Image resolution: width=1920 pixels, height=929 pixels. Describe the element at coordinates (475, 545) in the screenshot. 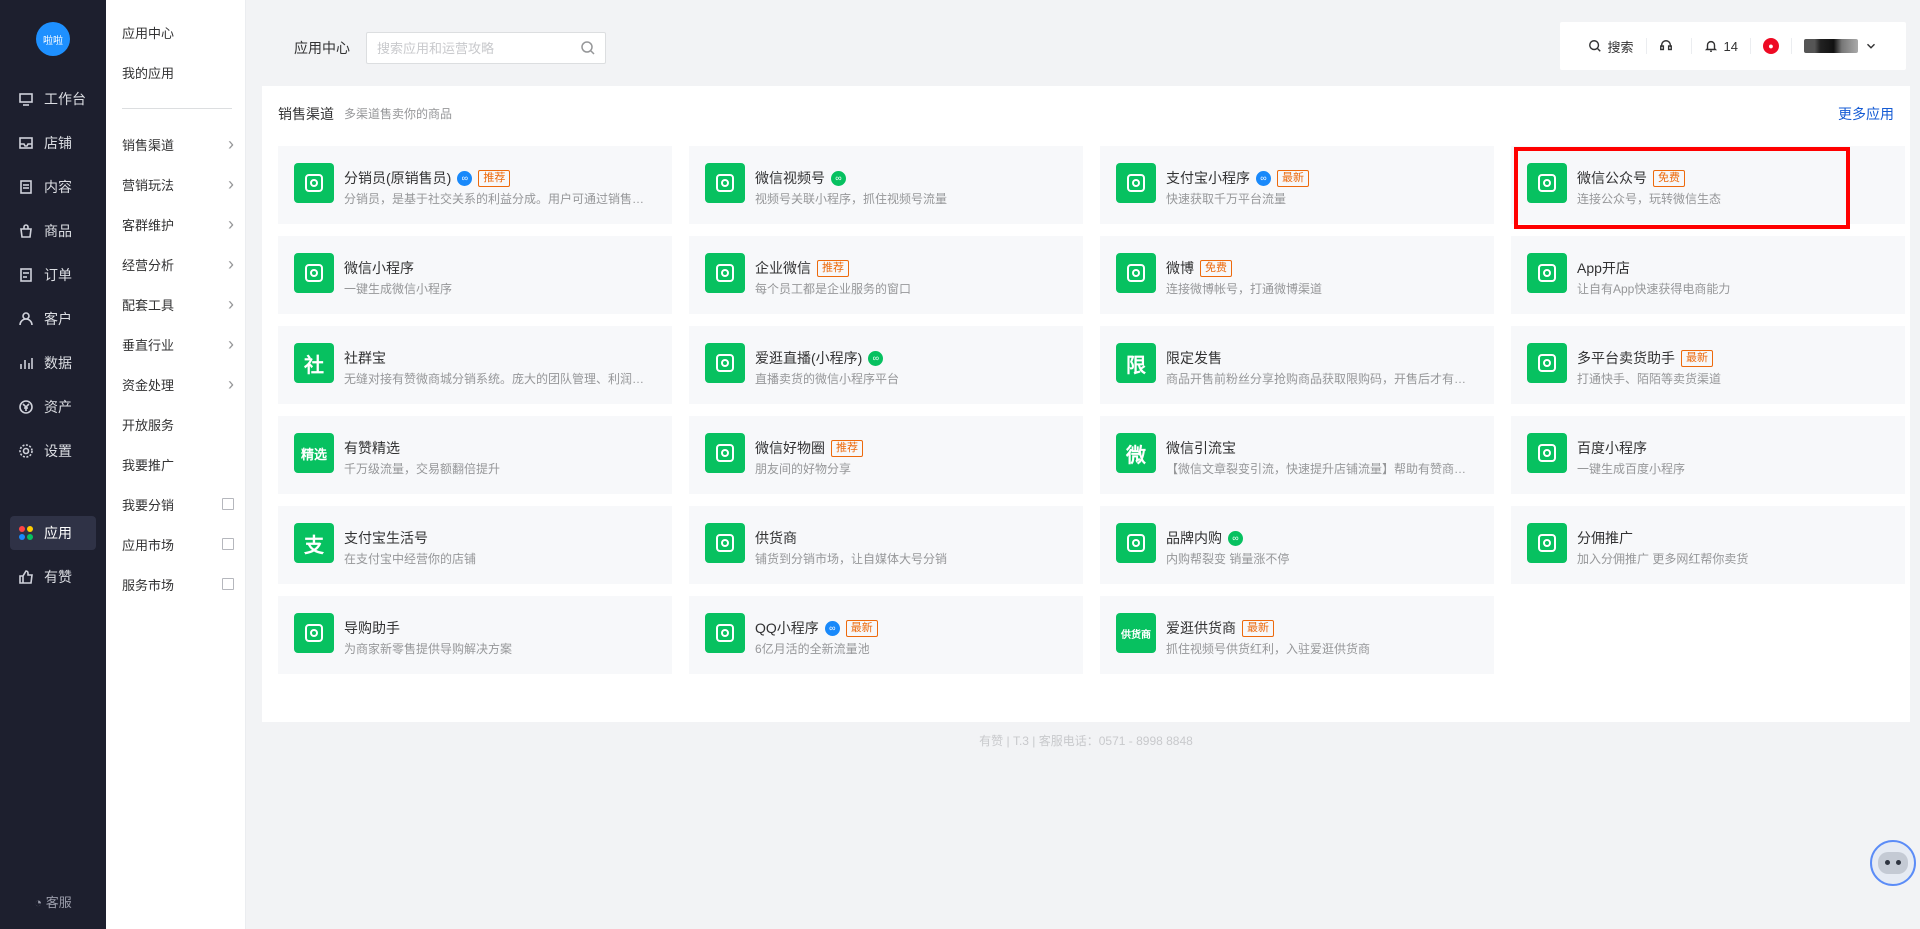

I see `app-card: 支 支付宝生活号 在支付宝中经营你的店铺` at that location.